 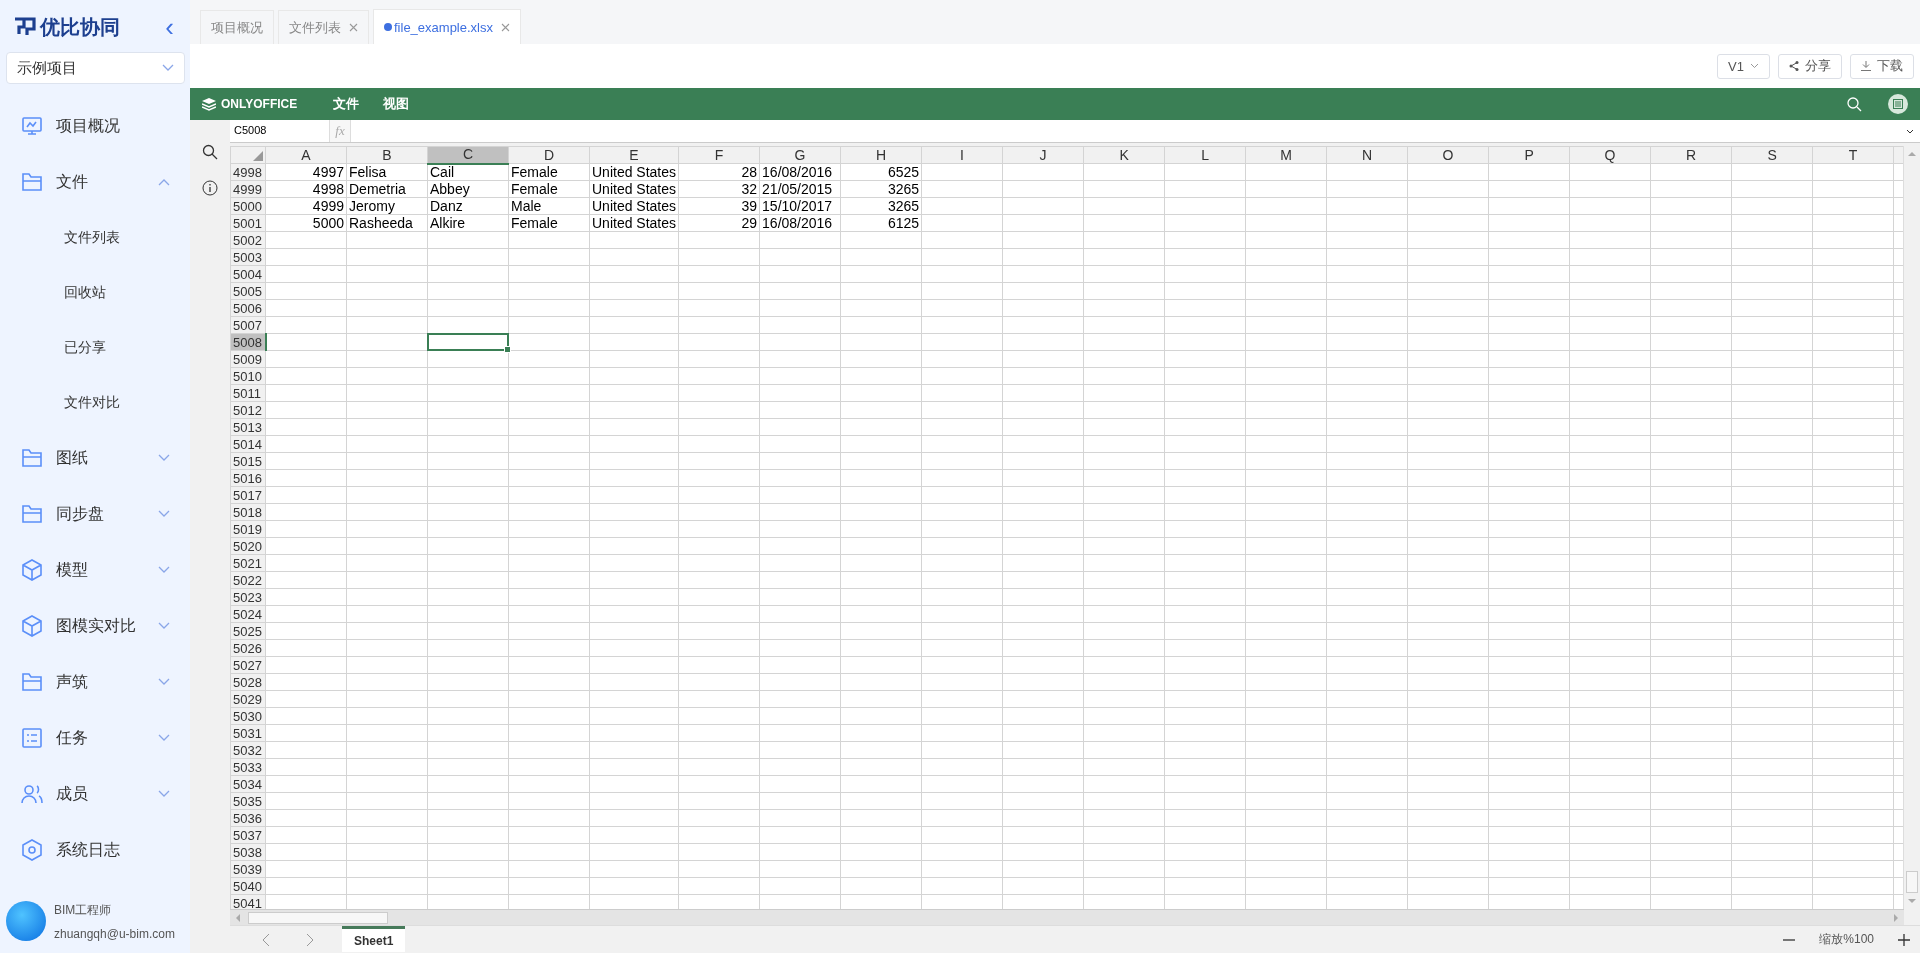 I want to click on table-cell: 6125, so click(x=903, y=222).